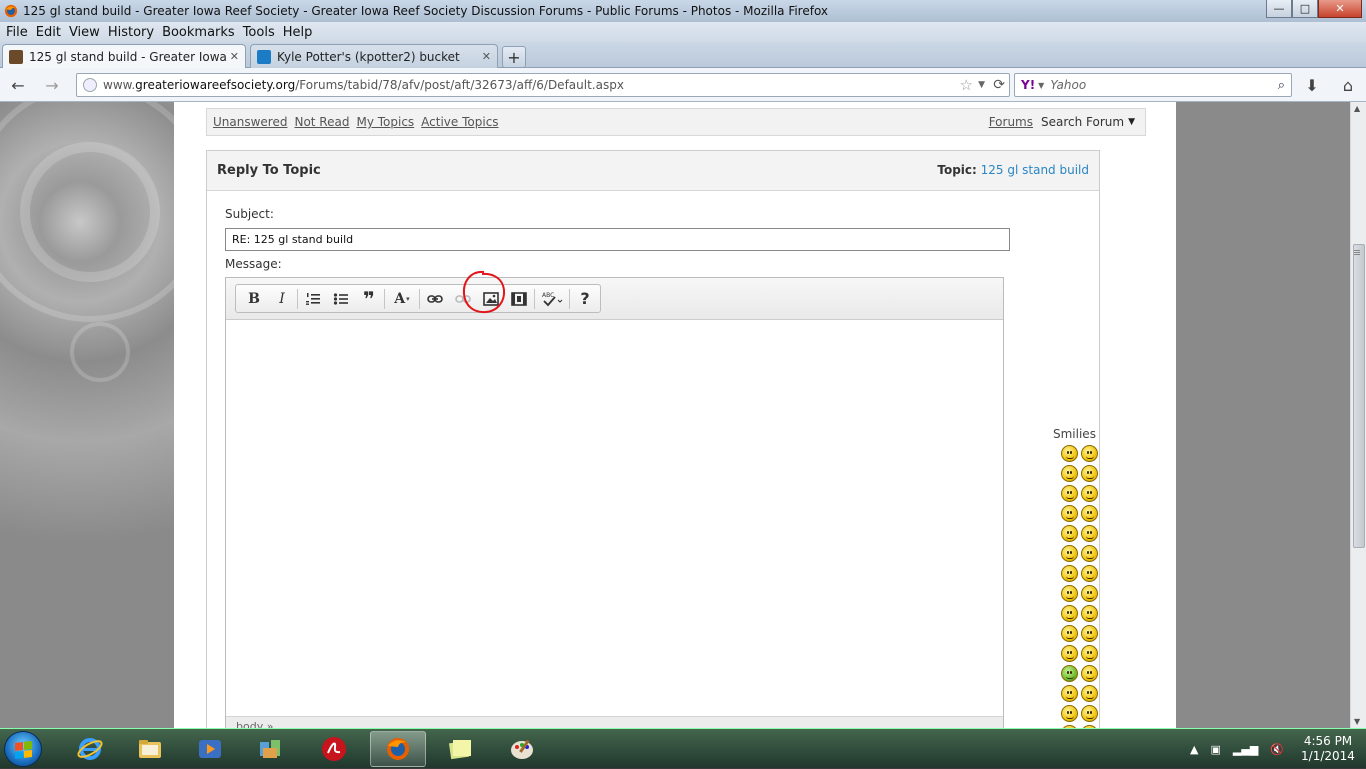  What do you see at coordinates (1312, 85) in the screenshot?
I see `downloads-icon: ⬇` at bounding box center [1312, 85].